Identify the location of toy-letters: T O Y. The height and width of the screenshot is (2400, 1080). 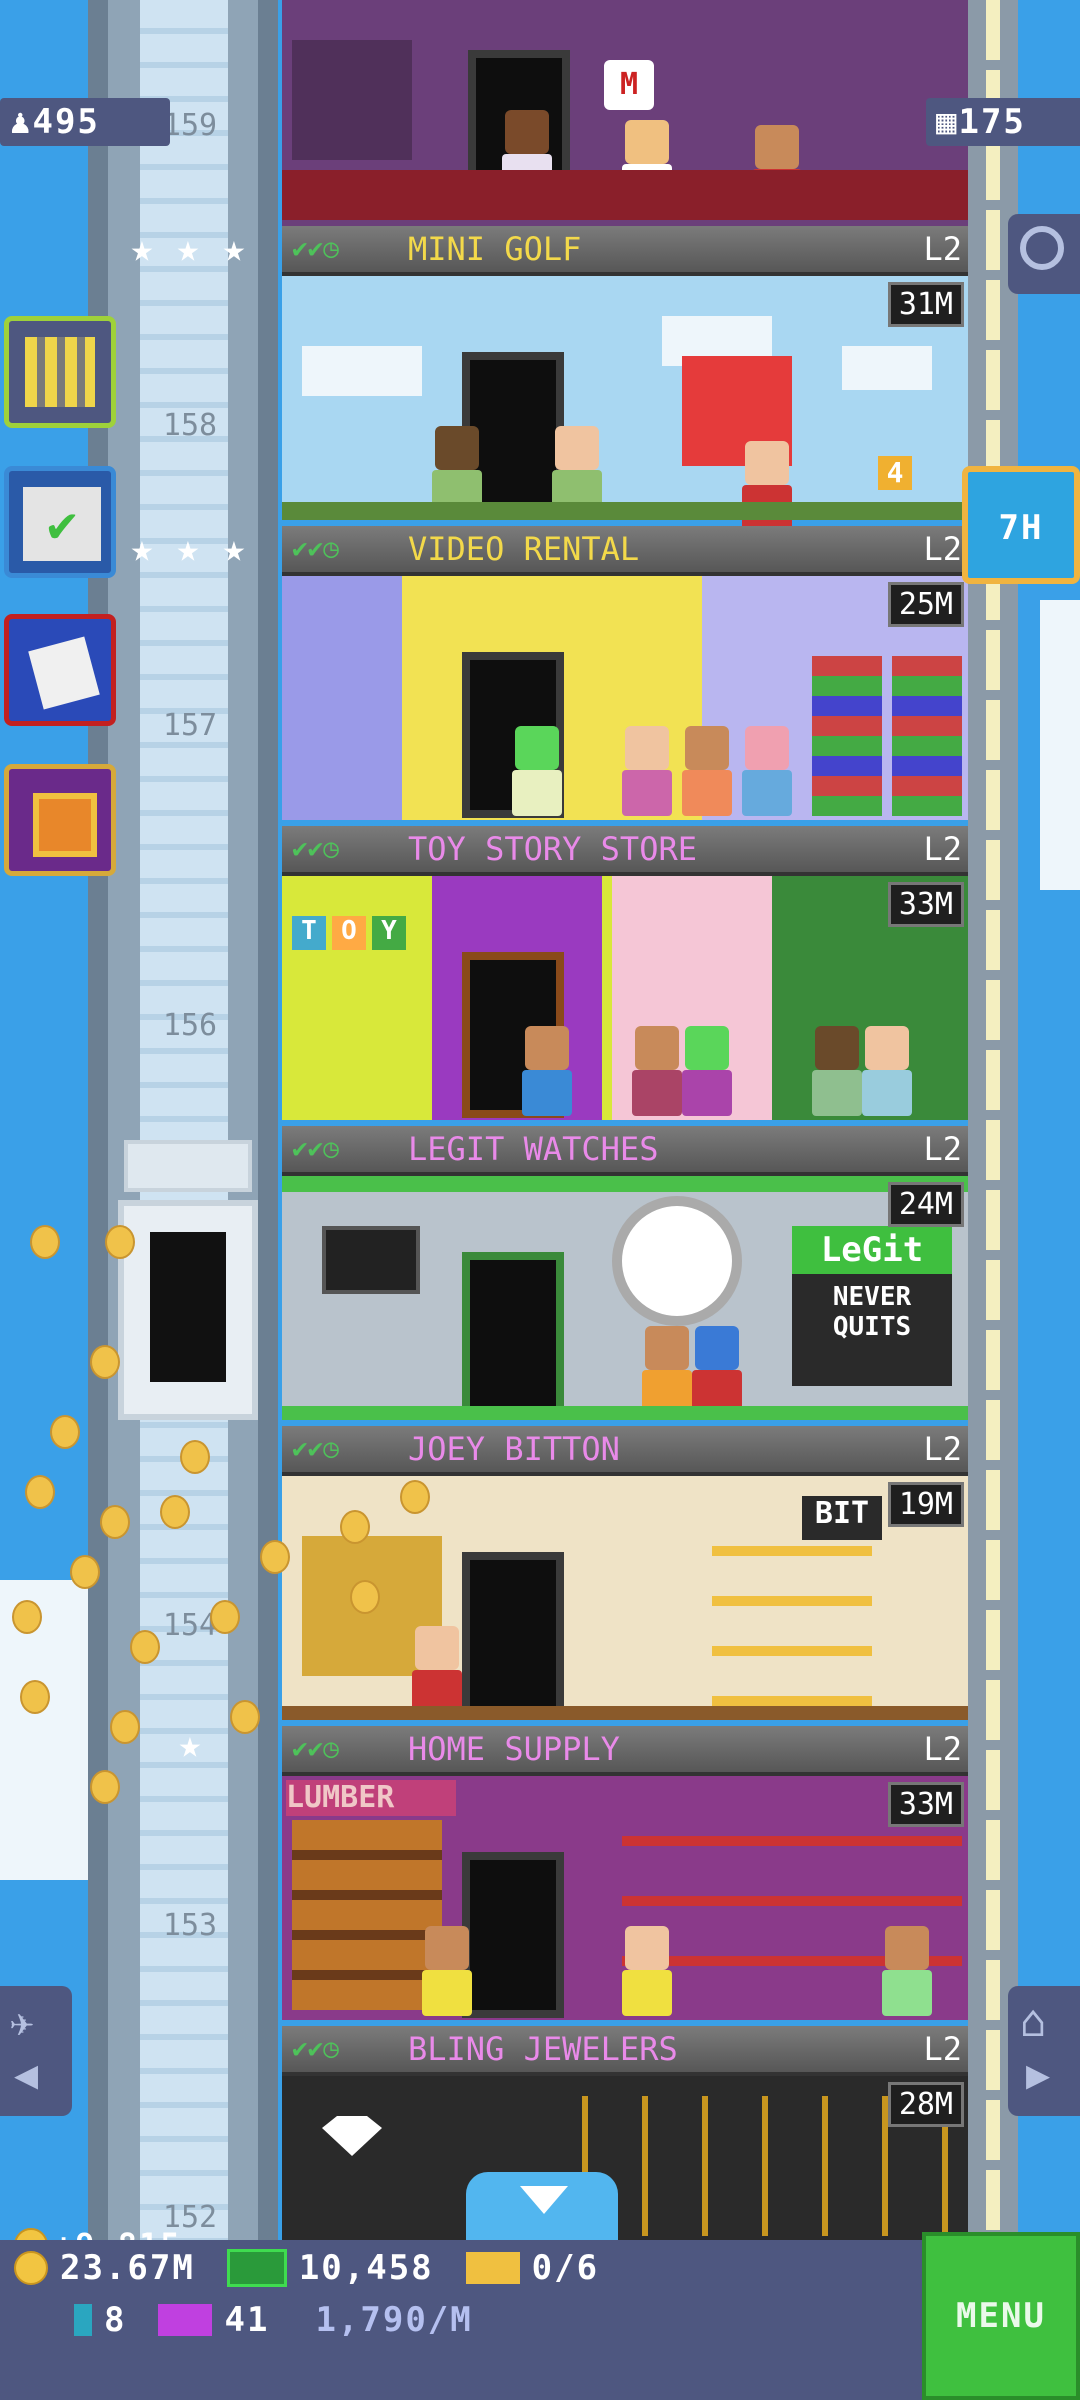
(349, 933).